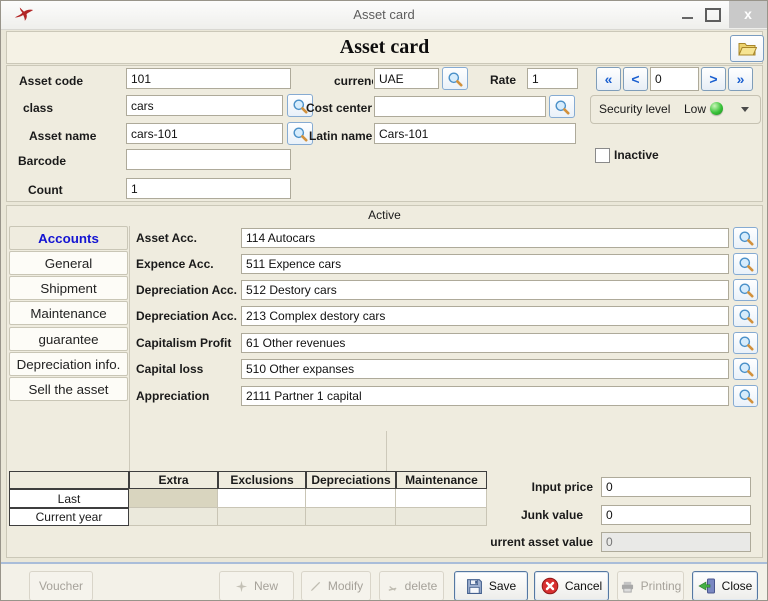  Describe the element at coordinates (129, 348) in the screenshot. I see `tab-column-divider` at that location.